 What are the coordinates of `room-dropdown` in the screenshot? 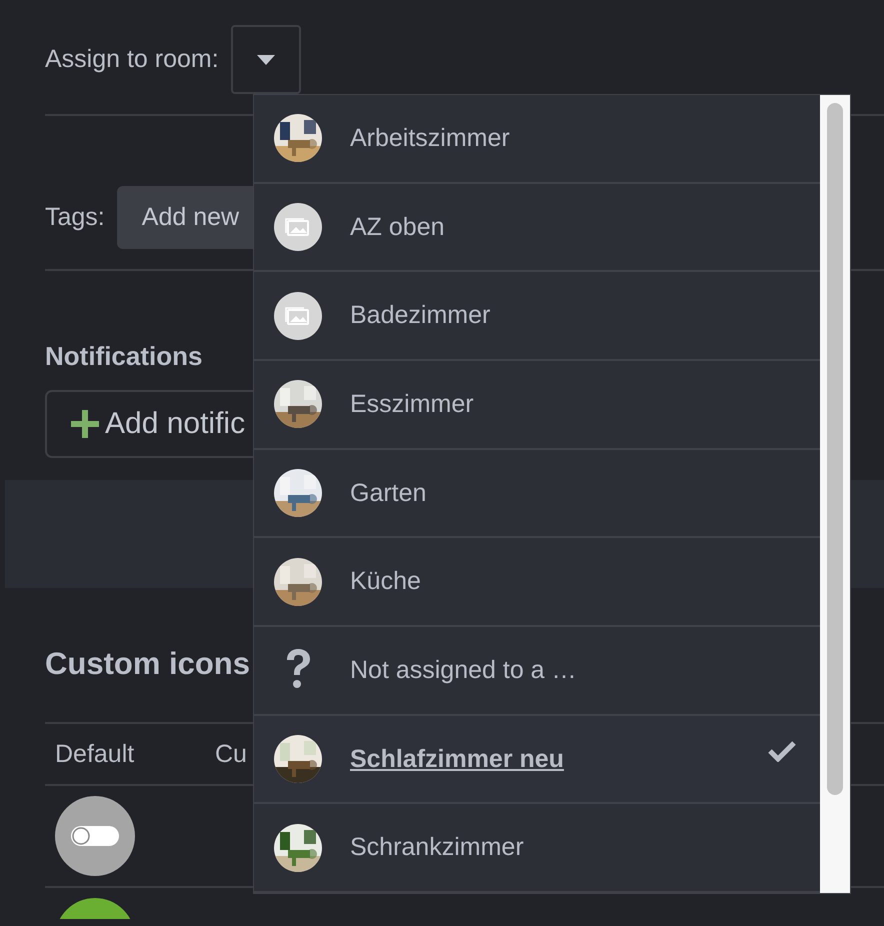 It's located at (265, 59).